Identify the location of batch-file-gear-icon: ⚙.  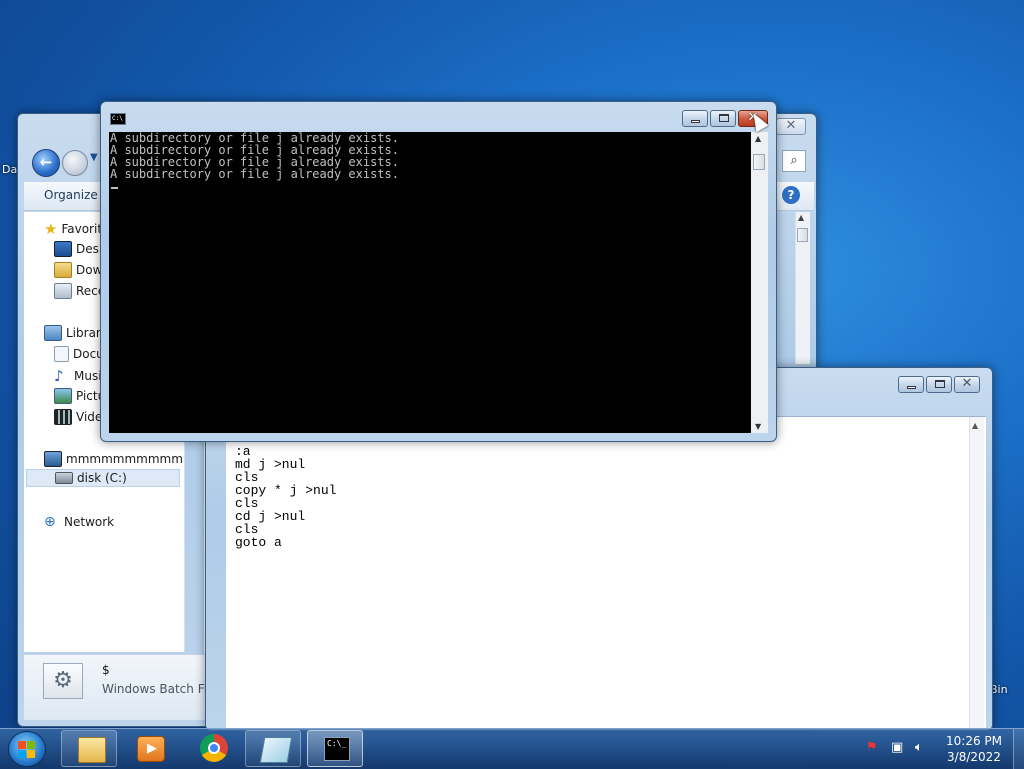
(63, 681).